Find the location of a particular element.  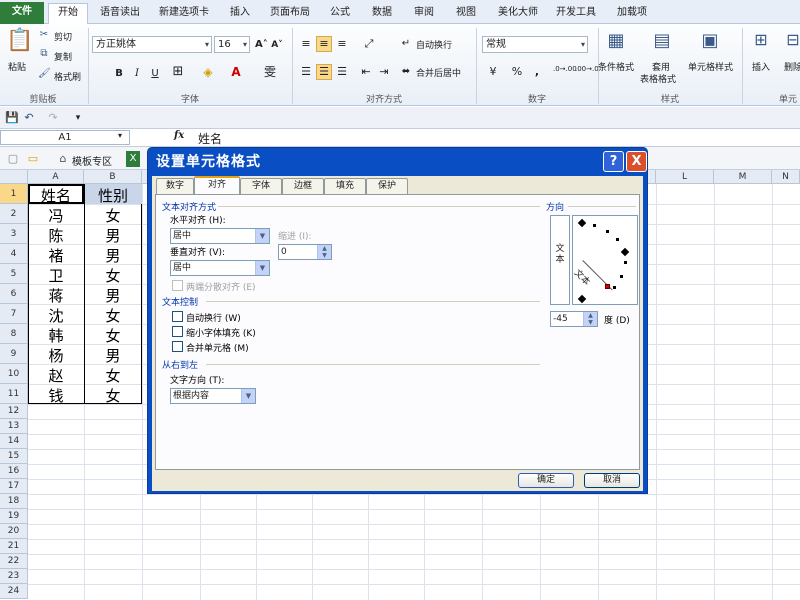

excel-icon: X is located at coordinates (133, 159).